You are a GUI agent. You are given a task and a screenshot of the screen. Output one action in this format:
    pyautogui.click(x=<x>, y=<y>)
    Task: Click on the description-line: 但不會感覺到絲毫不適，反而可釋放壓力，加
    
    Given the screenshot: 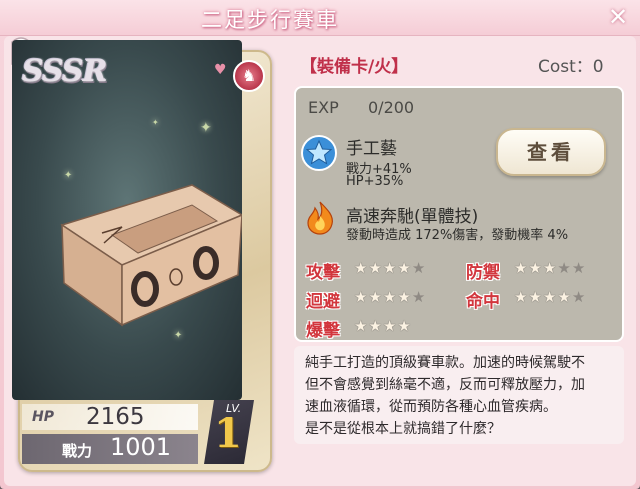 What is the action you would take?
    pyautogui.click(x=445, y=385)
    